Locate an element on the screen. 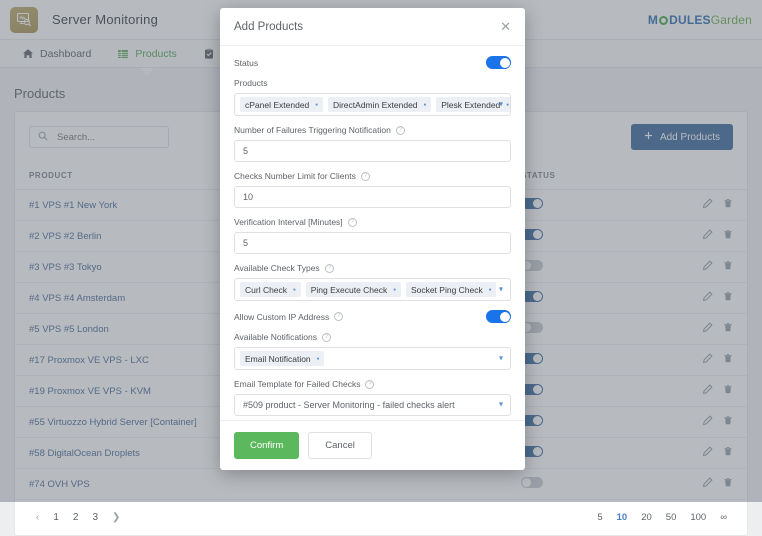  pagination-page-2: 2 is located at coordinates (76, 517).